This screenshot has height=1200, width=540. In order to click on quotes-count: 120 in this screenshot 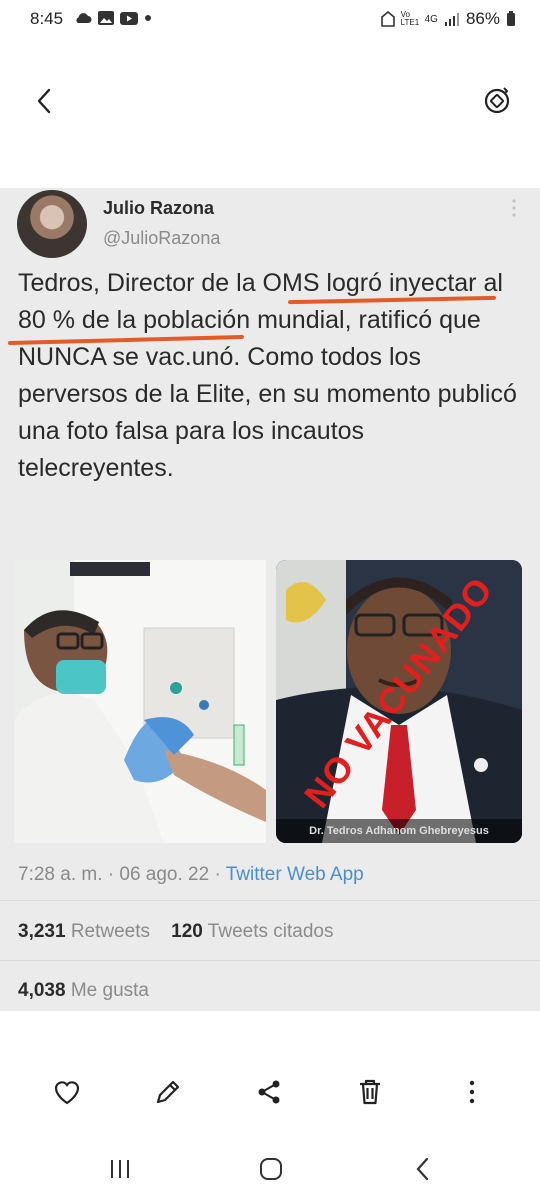, I will do `click(187, 931)`.